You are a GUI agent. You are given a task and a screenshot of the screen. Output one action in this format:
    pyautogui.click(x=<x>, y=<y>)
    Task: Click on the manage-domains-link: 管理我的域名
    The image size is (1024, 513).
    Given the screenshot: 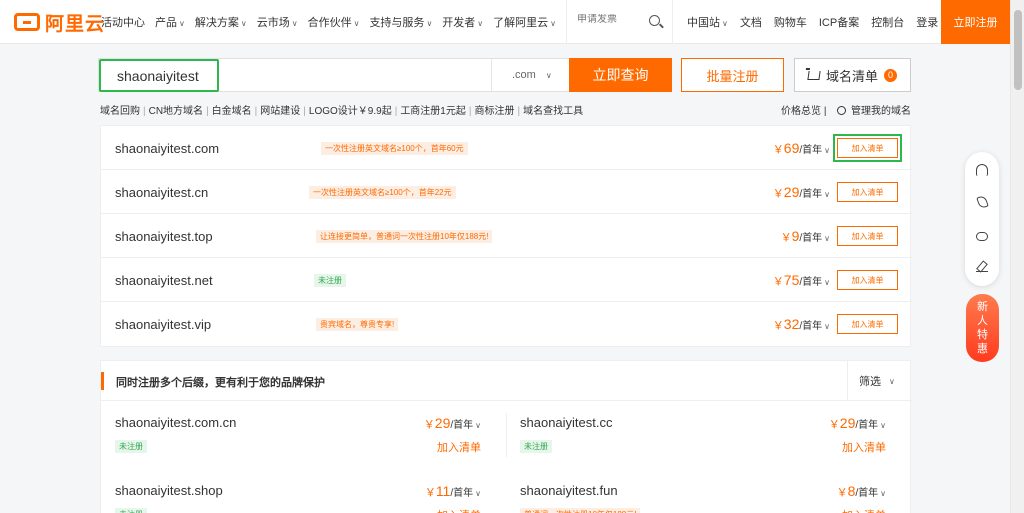 What is the action you would take?
    pyautogui.click(x=881, y=111)
    